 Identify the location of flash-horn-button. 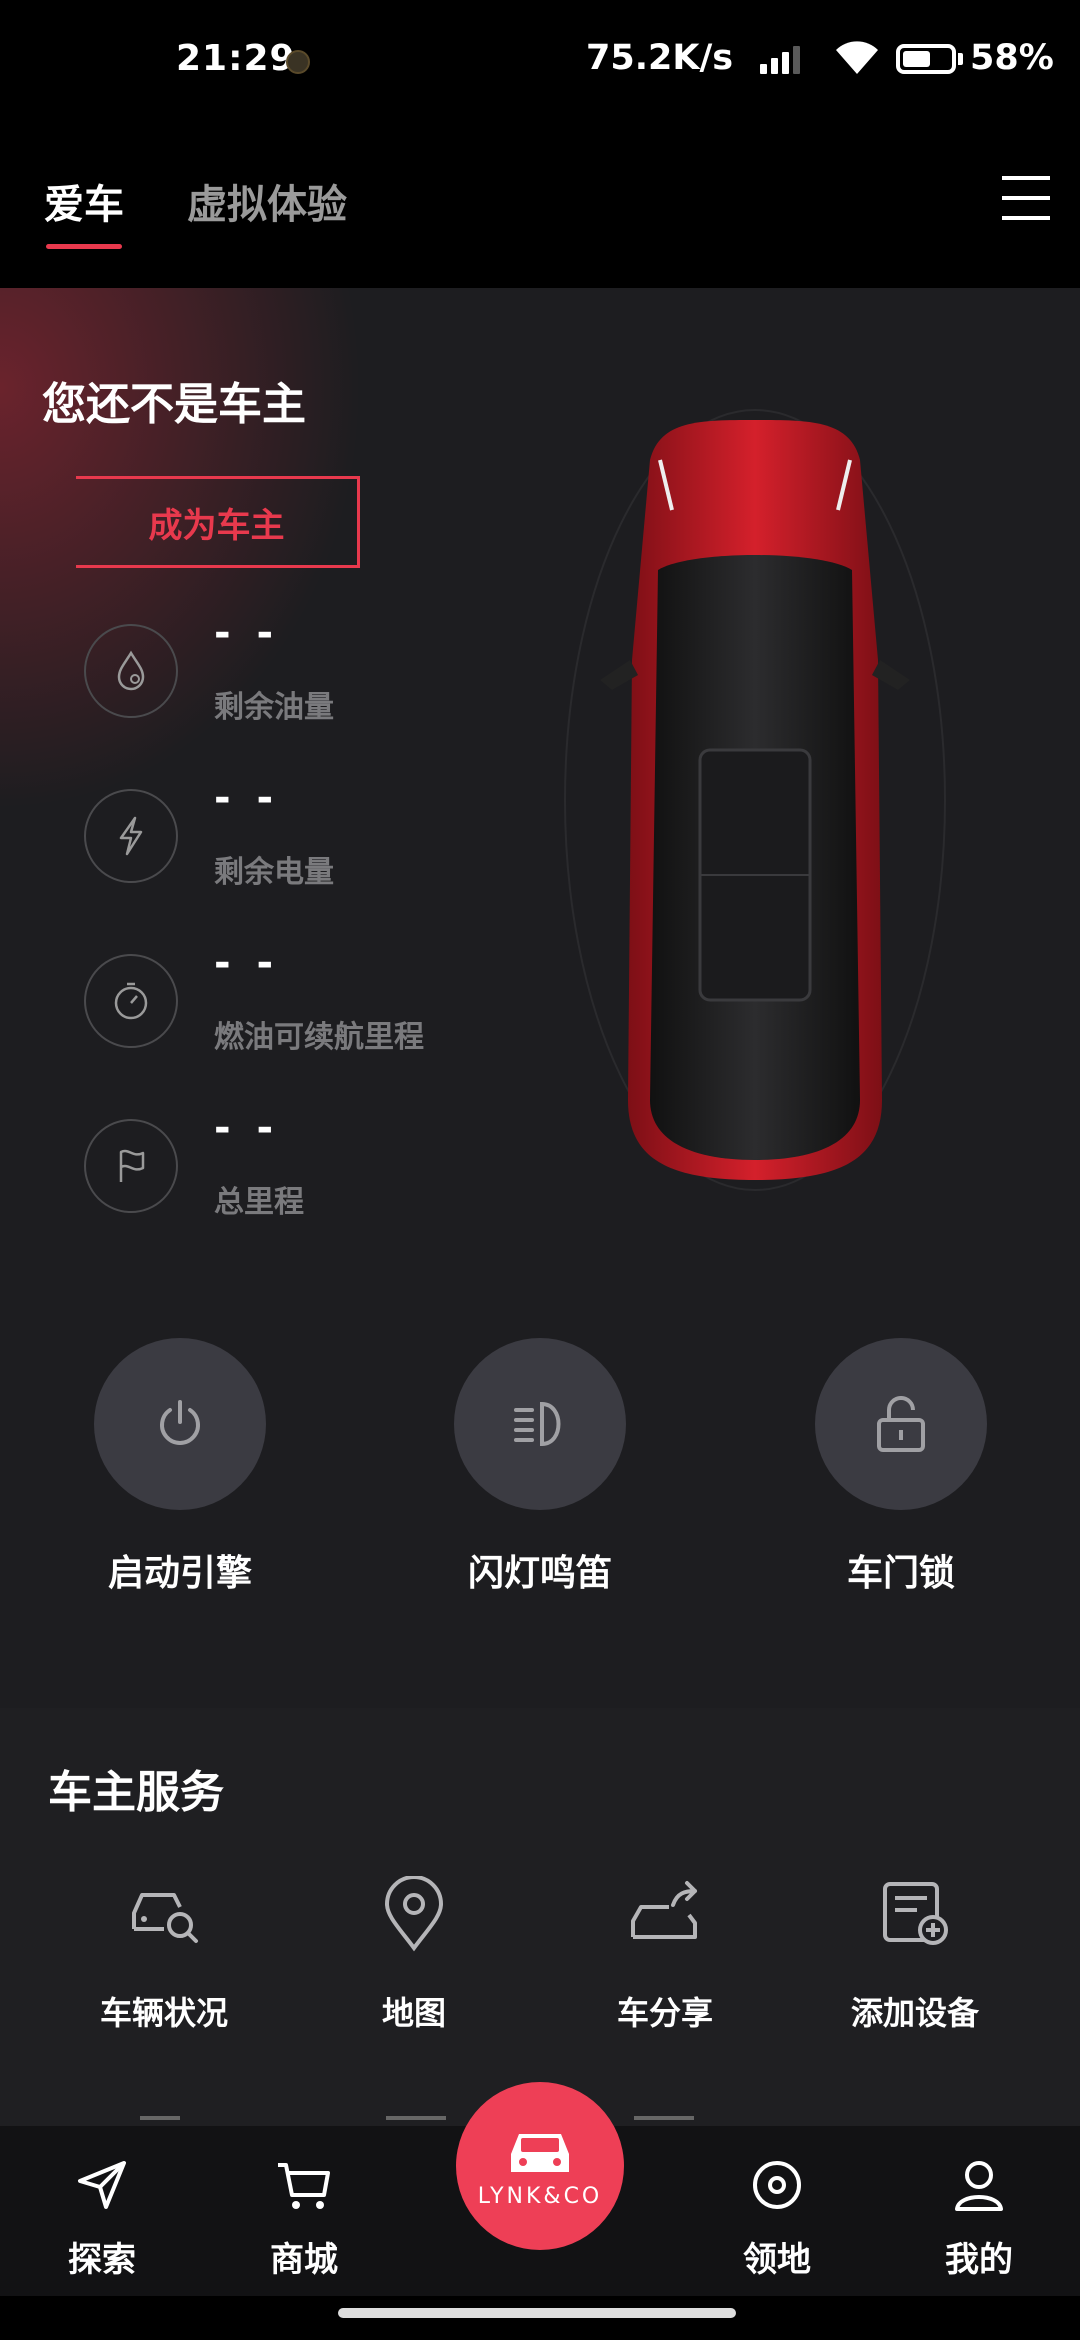
(540, 1424).